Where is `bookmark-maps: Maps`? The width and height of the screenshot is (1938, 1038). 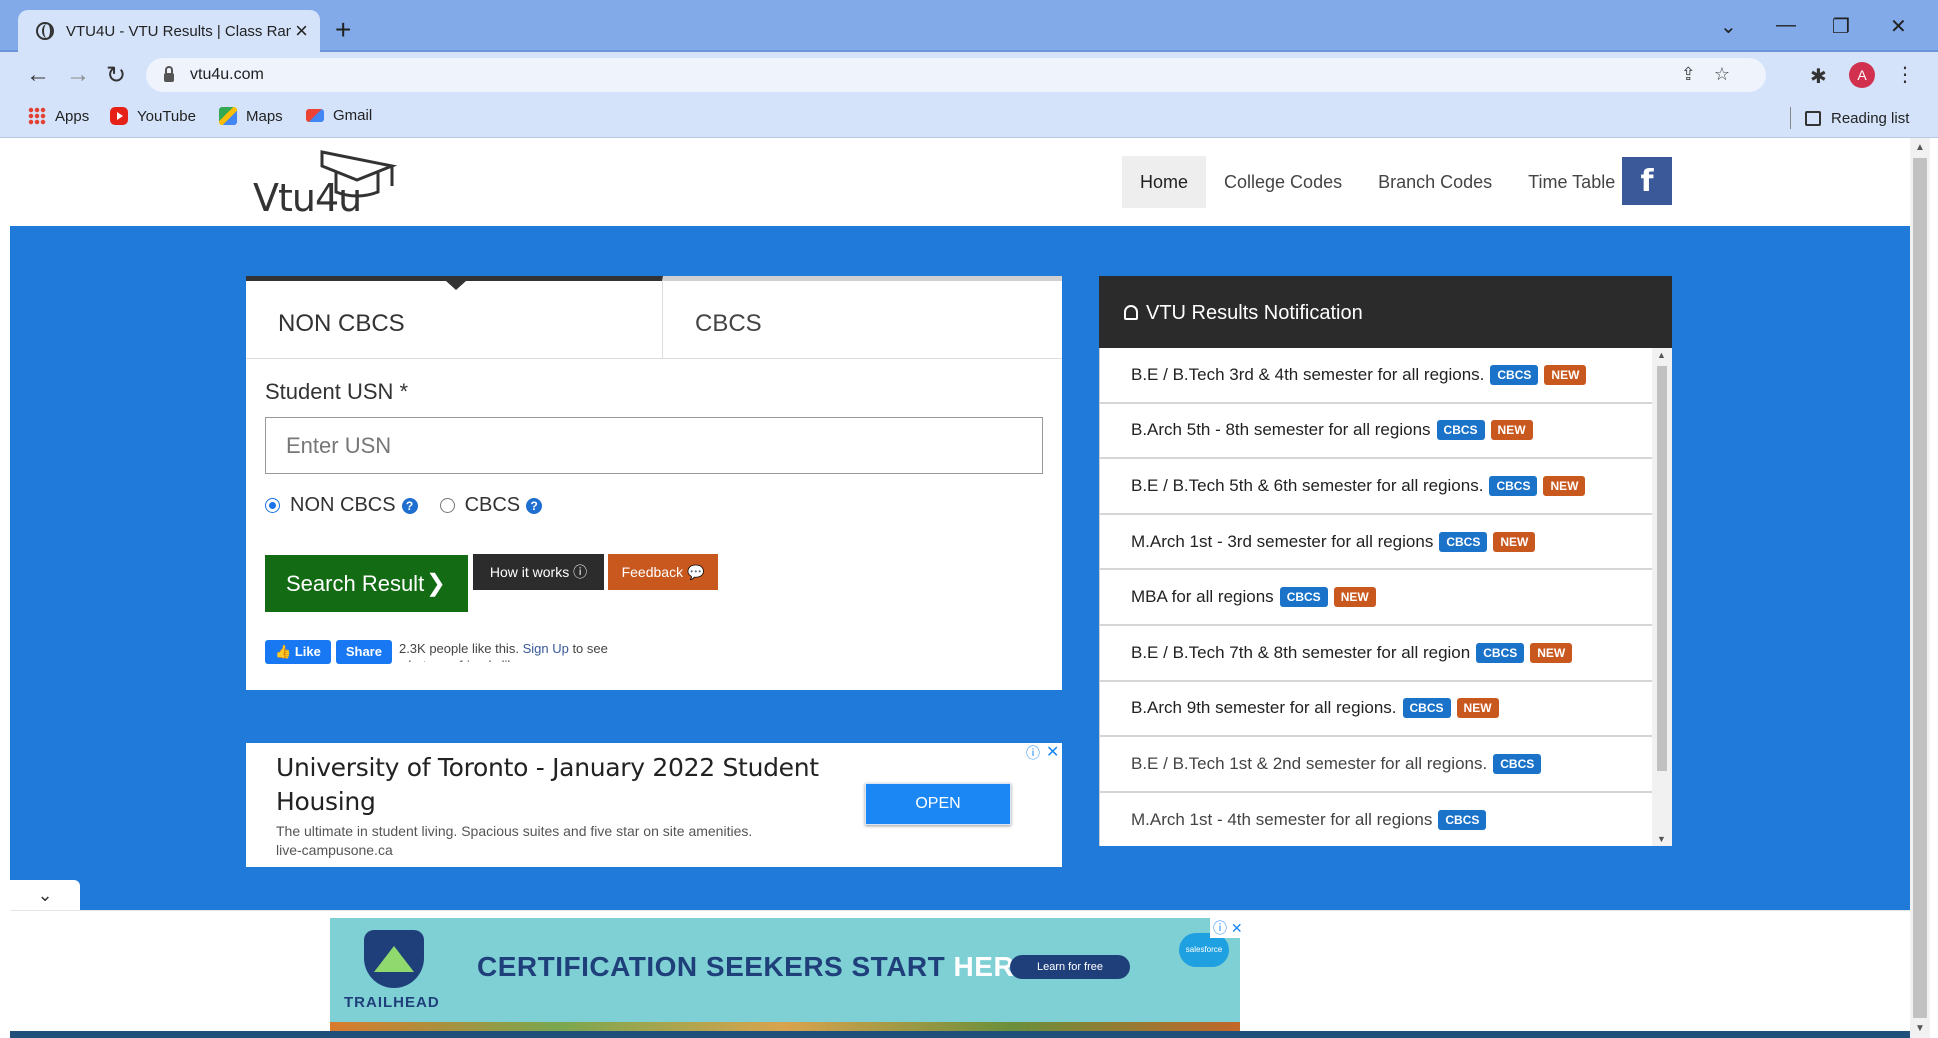 bookmark-maps: Maps is located at coordinates (251, 116).